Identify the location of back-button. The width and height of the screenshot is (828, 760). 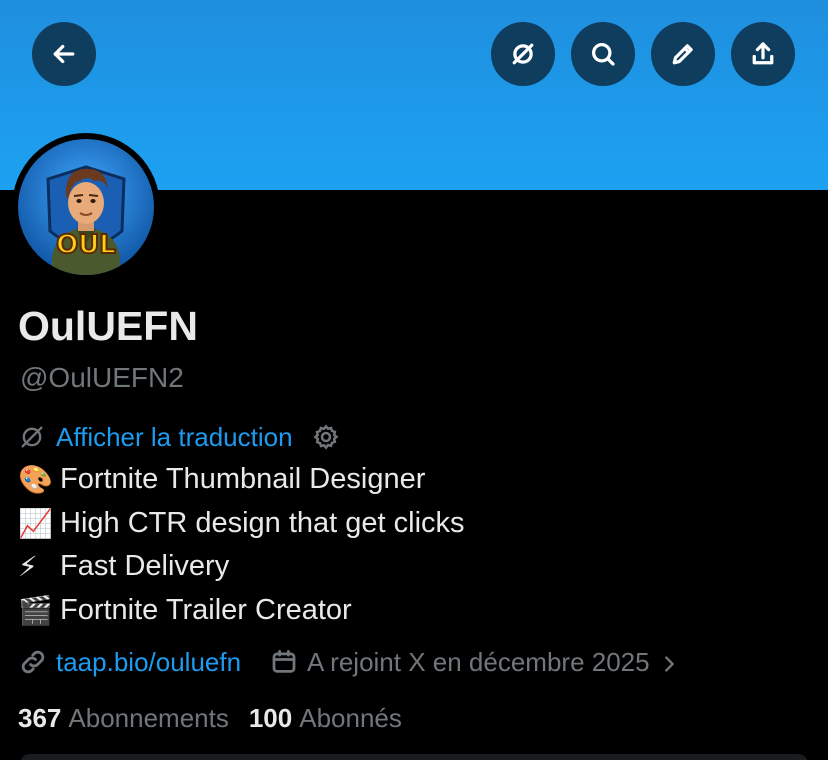
(64, 54).